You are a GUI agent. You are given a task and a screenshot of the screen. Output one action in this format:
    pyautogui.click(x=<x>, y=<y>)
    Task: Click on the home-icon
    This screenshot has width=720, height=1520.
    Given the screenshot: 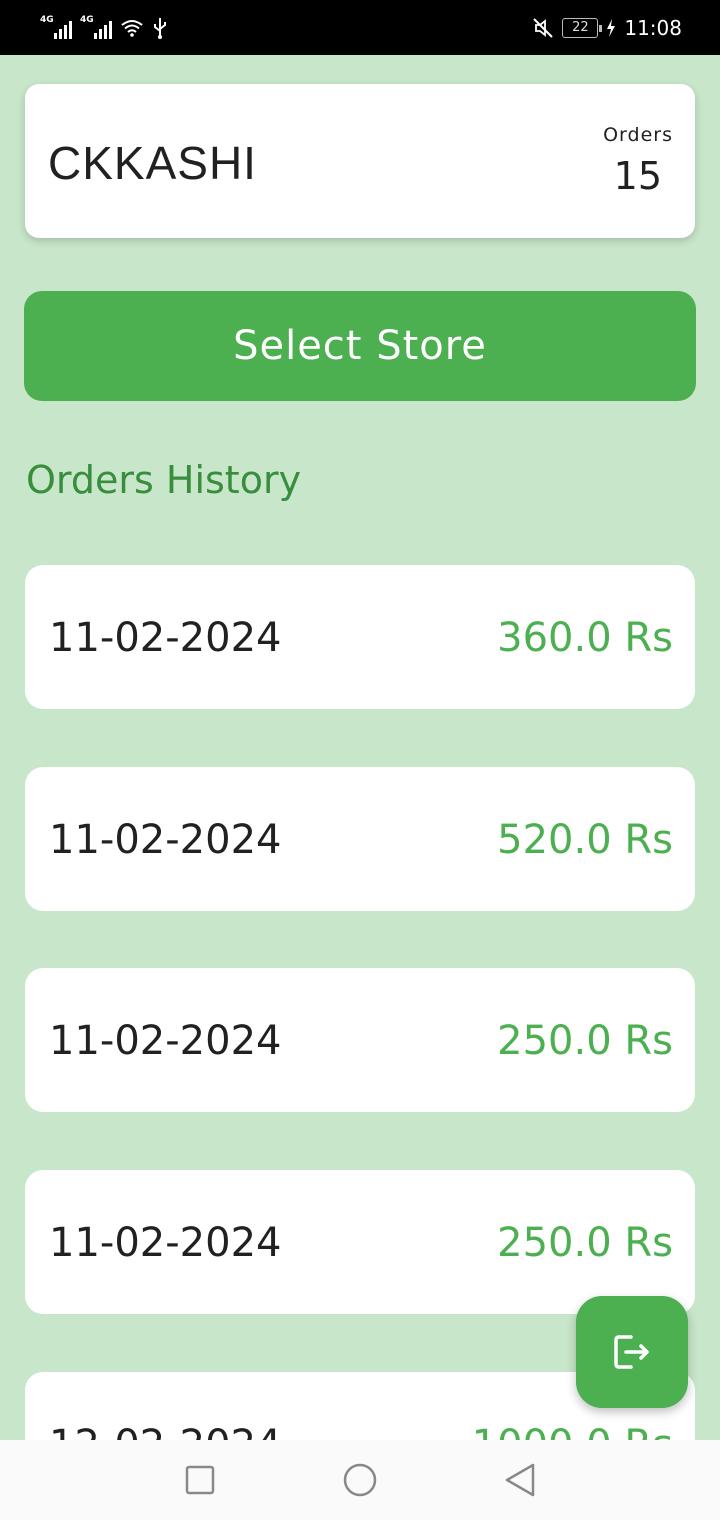 What is the action you would take?
    pyautogui.click(x=360, y=1480)
    